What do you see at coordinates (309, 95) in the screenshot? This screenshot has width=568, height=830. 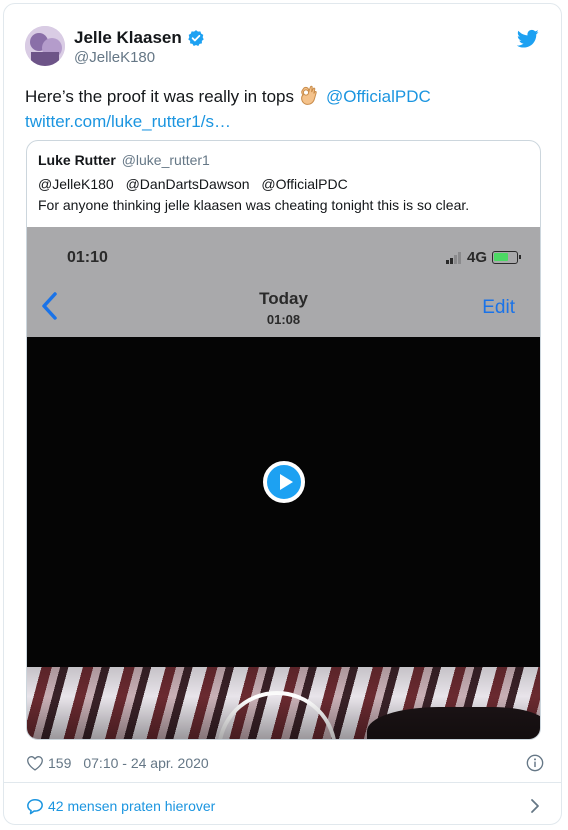 I see `ok-hand-emoji-icon` at bounding box center [309, 95].